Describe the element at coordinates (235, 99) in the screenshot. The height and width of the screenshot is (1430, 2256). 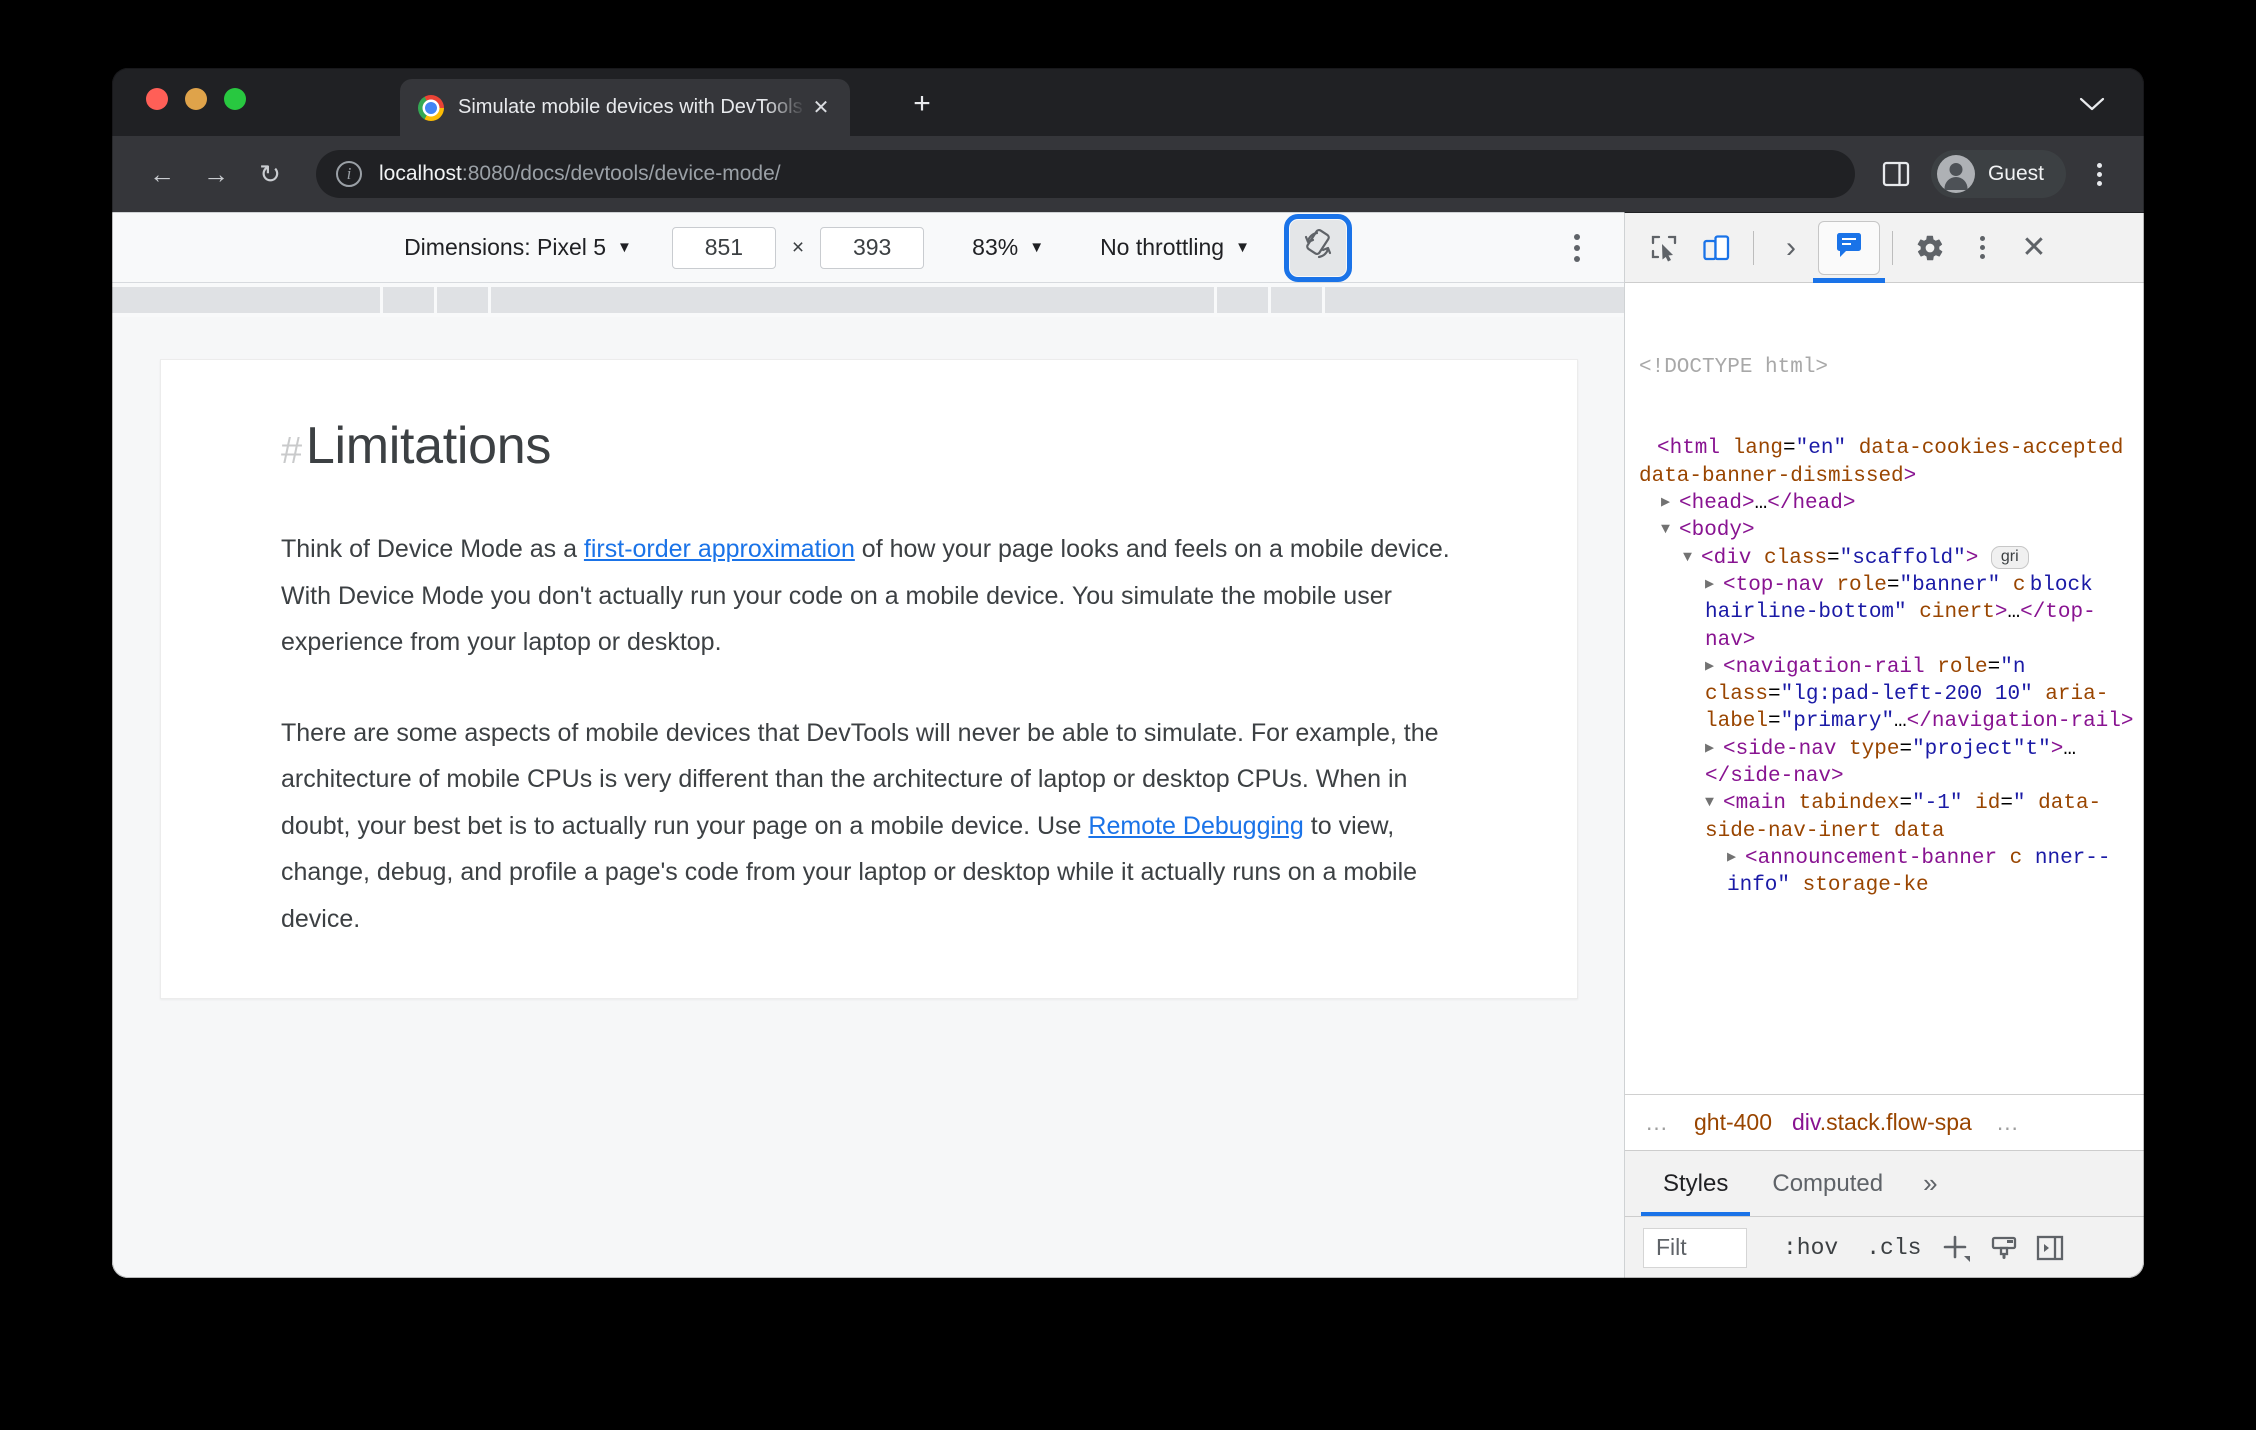
I see `maximize-window-button` at that location.